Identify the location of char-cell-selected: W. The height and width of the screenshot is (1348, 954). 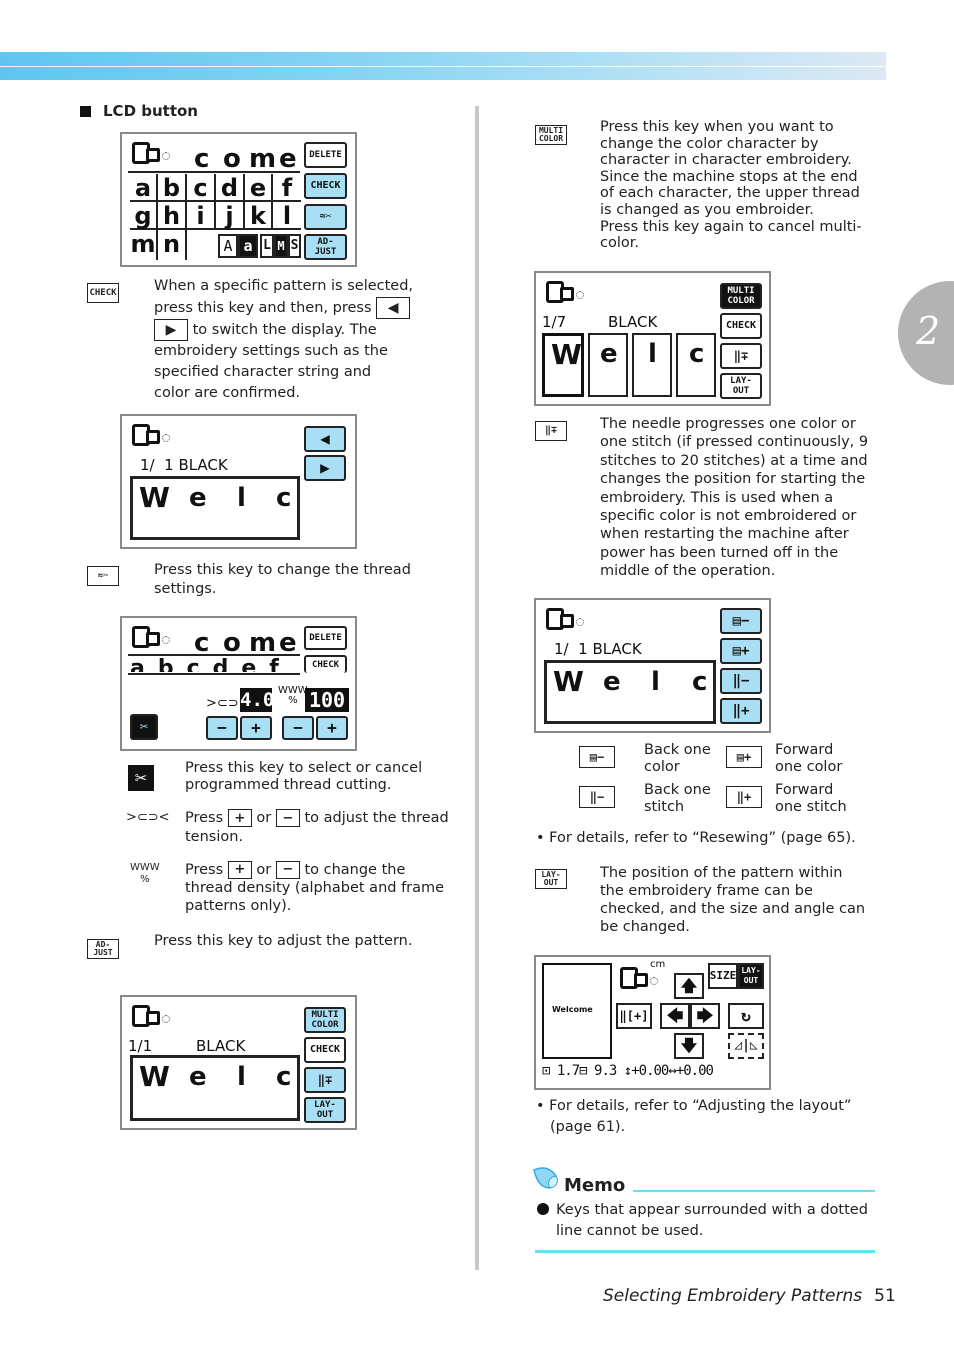
(563, 365).